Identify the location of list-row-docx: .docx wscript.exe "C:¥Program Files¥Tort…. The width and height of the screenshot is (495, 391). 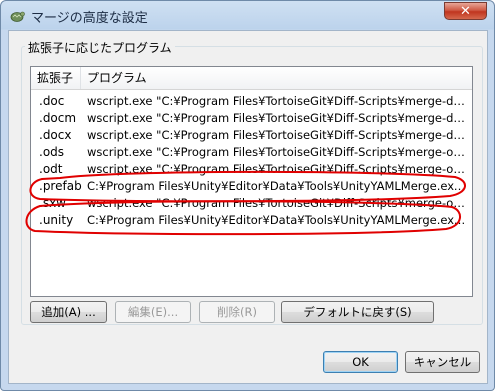
(251, 135).